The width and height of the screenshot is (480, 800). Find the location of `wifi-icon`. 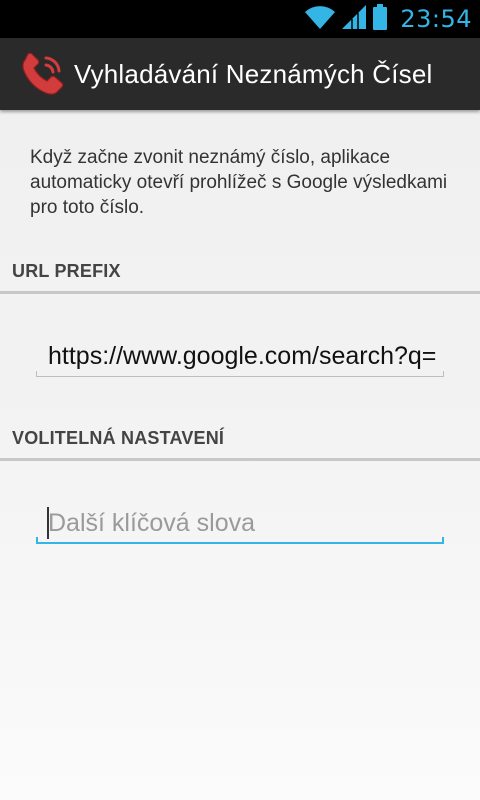

wifi-icon is located at coordinates (320, 19).